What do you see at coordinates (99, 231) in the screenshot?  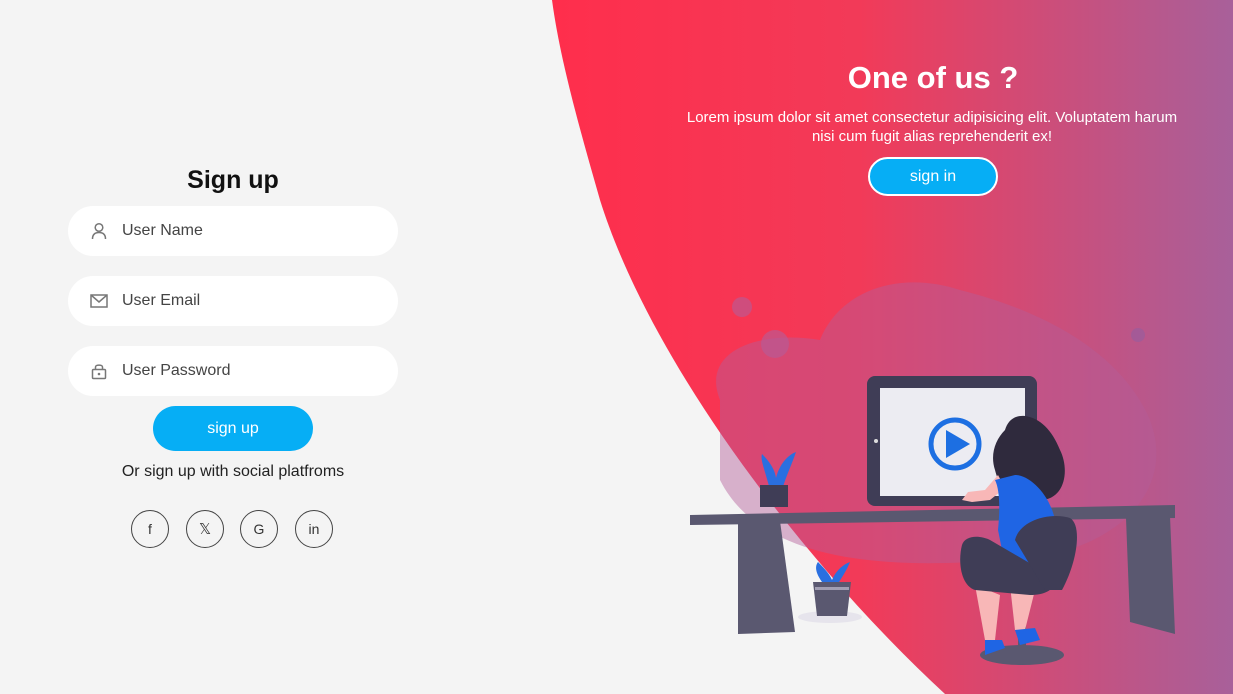 I see `user-icon` at bounding box center [99, 231].